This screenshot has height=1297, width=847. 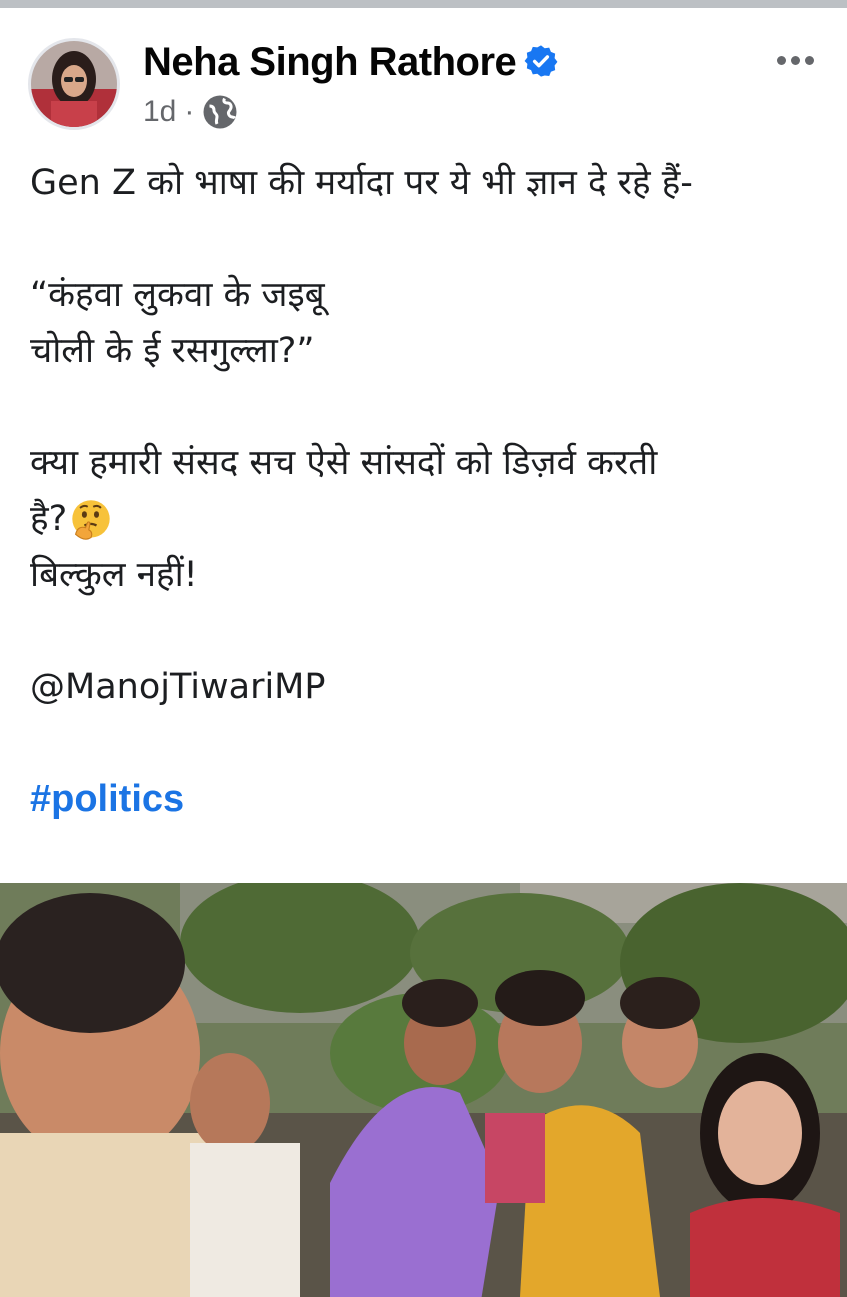 What do you see at coordinates (799, 62) in the screenshot?
I see `more-options-icon` at bounding box center [799, 62].